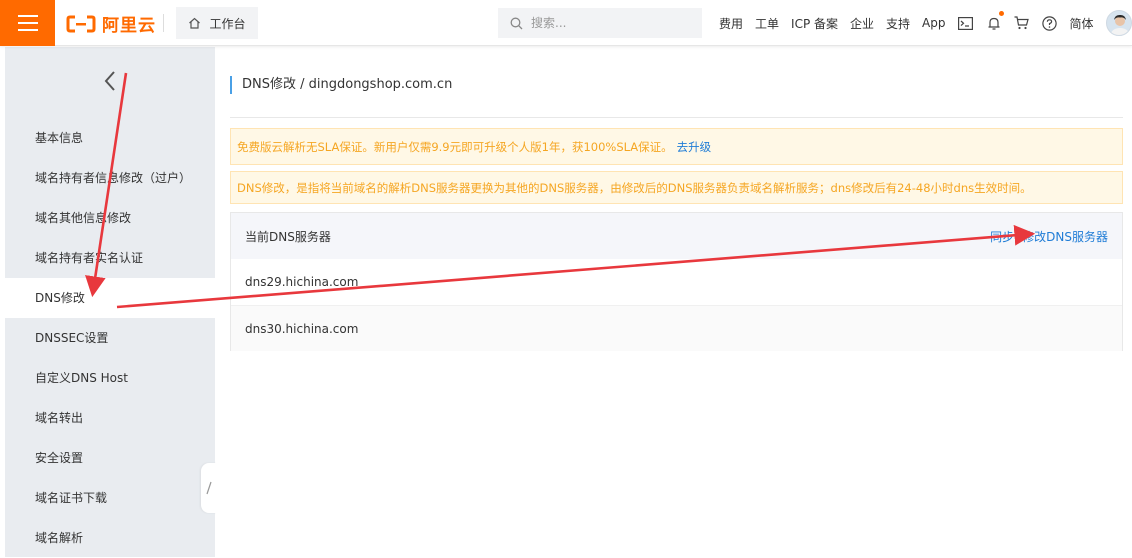 Image resolution: width=1132 pixels, height=558 pixels. What do you see at coordinates (81, 24) in the screenshot?
I see `aliyun-logo-mark` at bounding box center [81, 24].